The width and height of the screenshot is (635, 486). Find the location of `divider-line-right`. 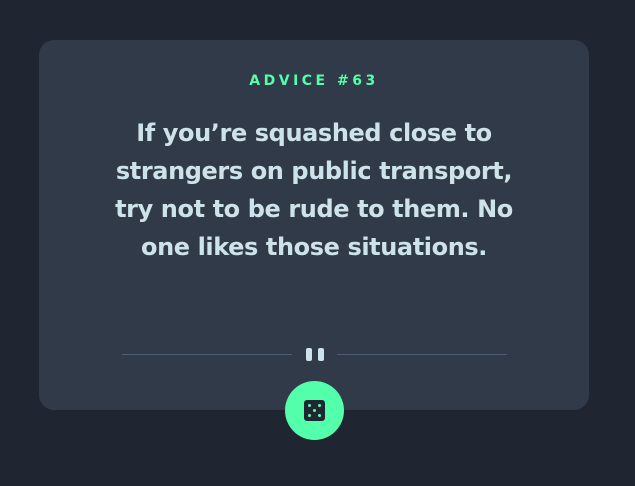

divider-line-right is located at coordinates (422, 354).